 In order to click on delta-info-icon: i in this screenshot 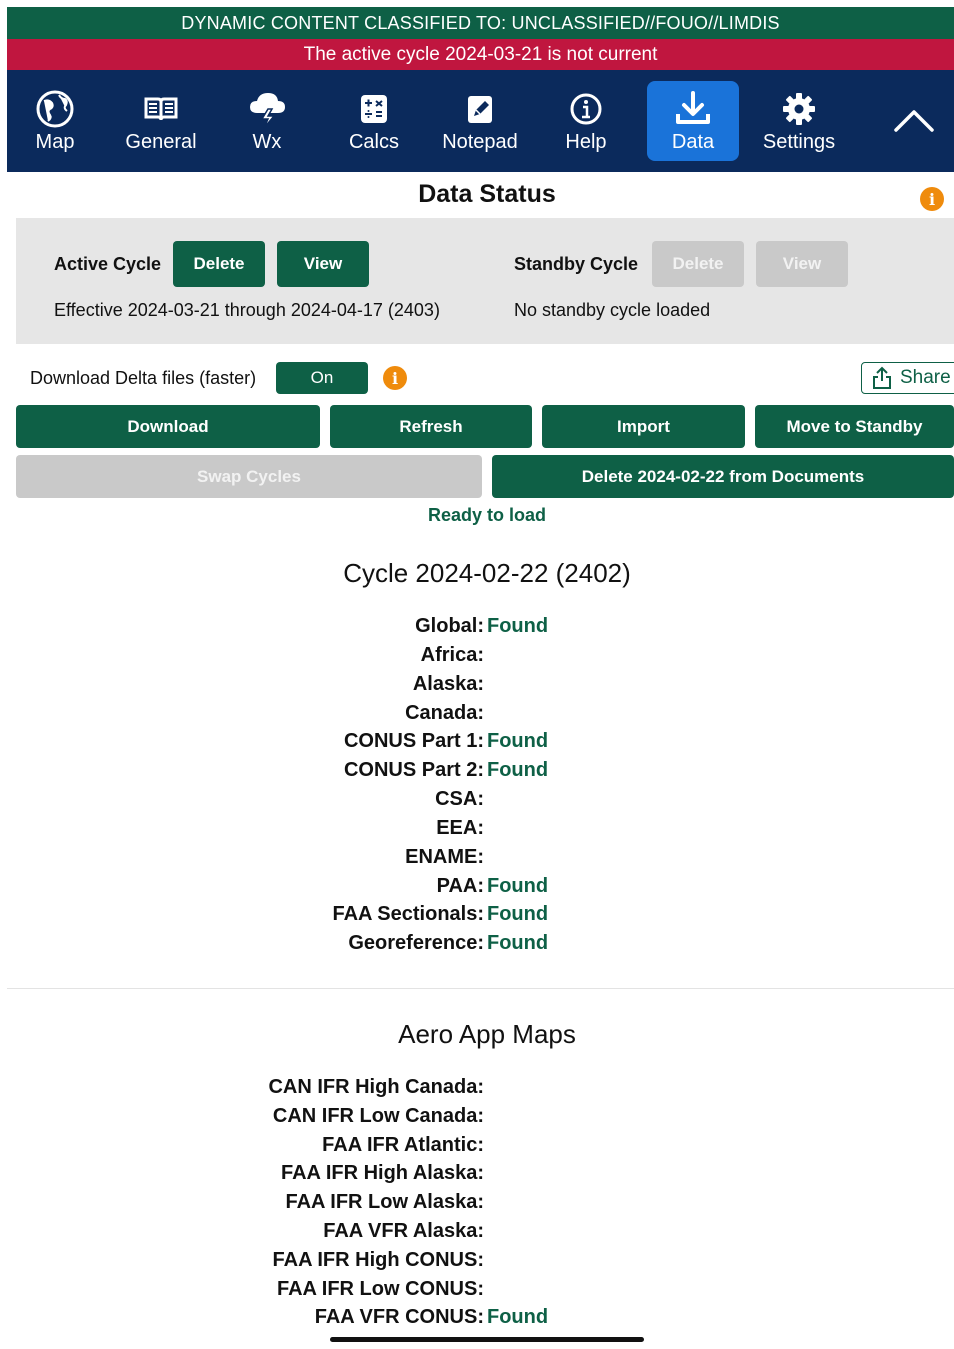, I will do `click(395, 378)`.